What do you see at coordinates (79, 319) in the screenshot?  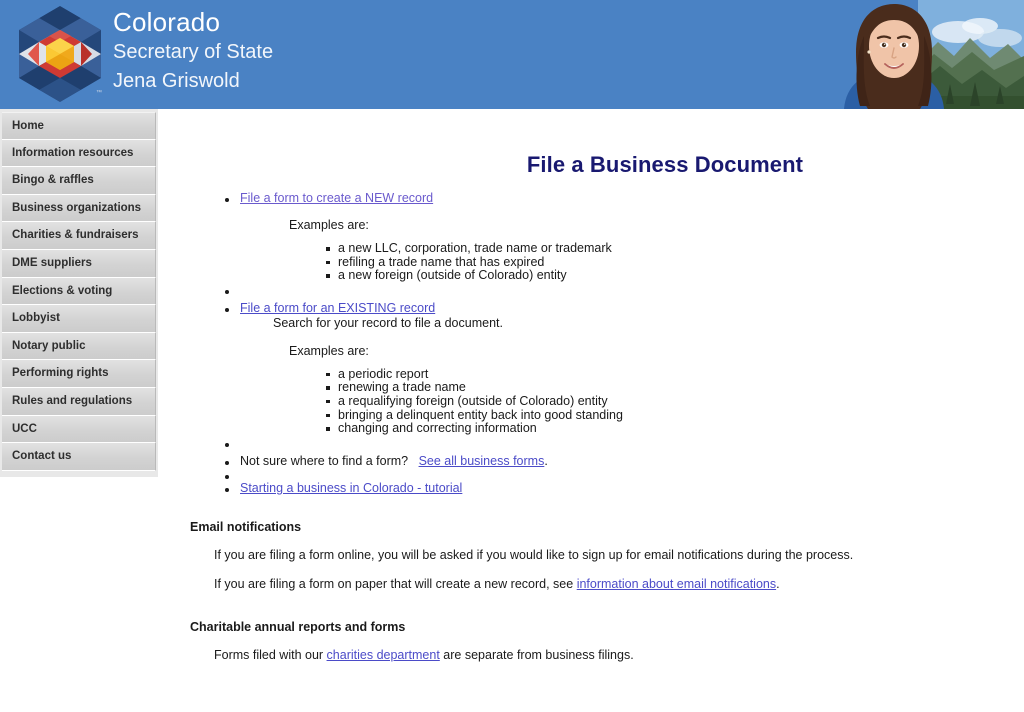 I see `sidebar-item-lobbyist: Lobbyist` at bounding box center [79, 319].